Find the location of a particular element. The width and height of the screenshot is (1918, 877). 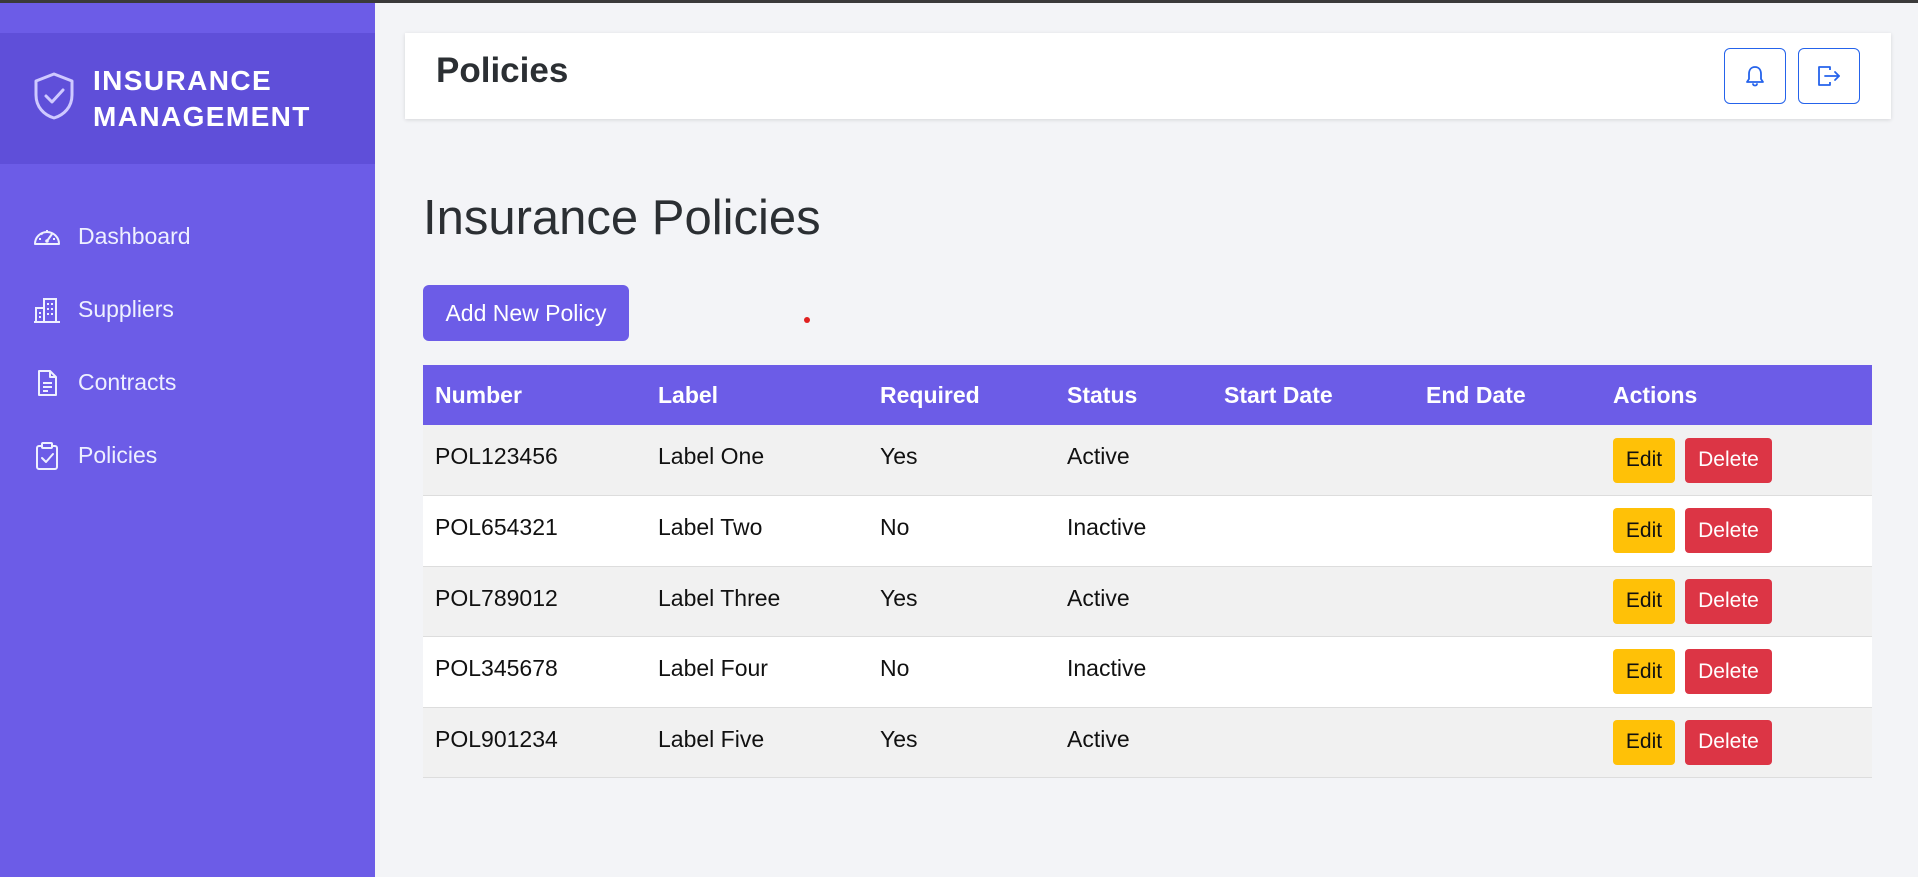

sidebar-item-label: Contracts is located at coordinates (127, 382).